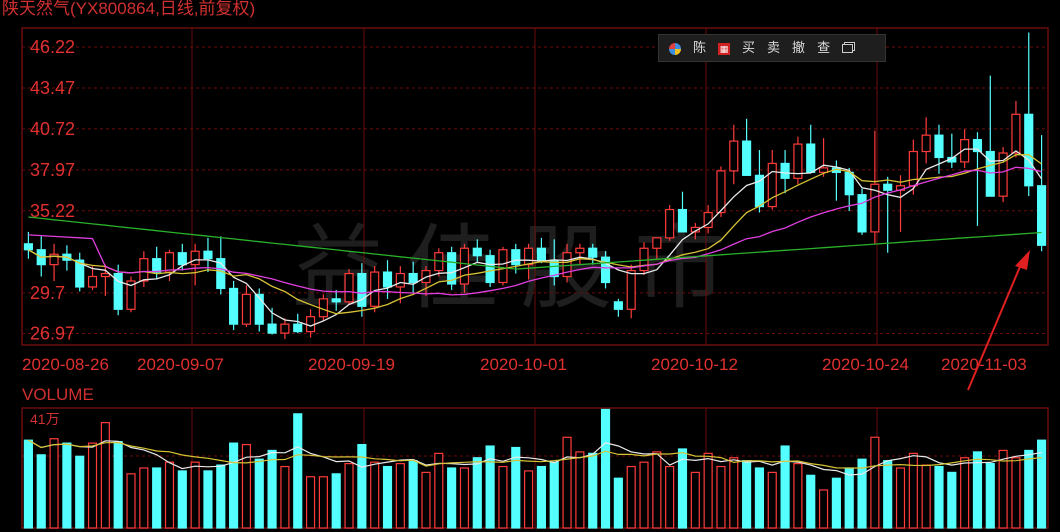 The image size is (1060, 532). I want to click on query-button: 查, so click(823, 48).